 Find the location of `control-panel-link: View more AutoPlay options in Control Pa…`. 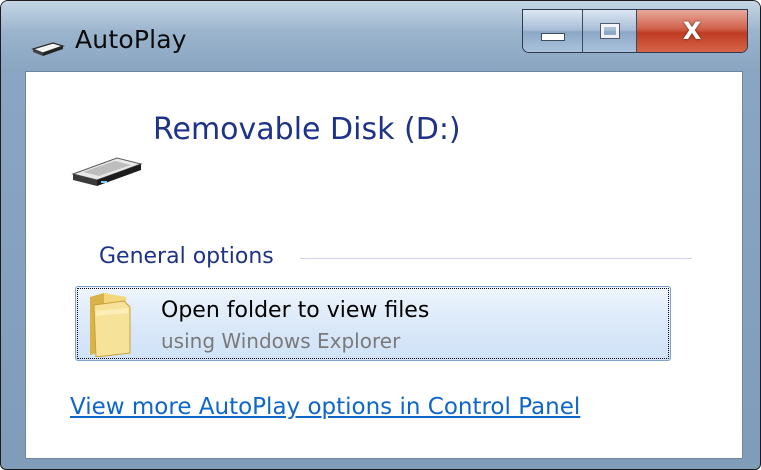

control-panel-link: View more AutoPlay options in Control Pa… is located at coordinates (325, 407).